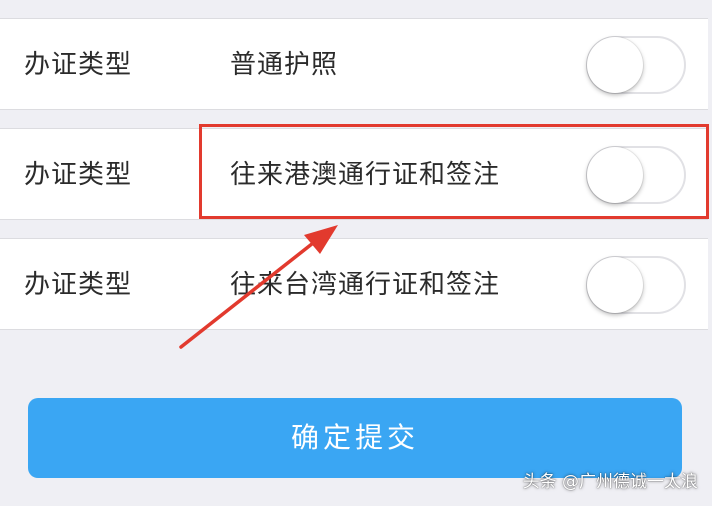 Image resolution: width=712 pixels, height=506 pixels. What do you see at coordinates (284, 65) in the screenshot?
I see `row-value: 普通护照` at bounding box center [284, 65].